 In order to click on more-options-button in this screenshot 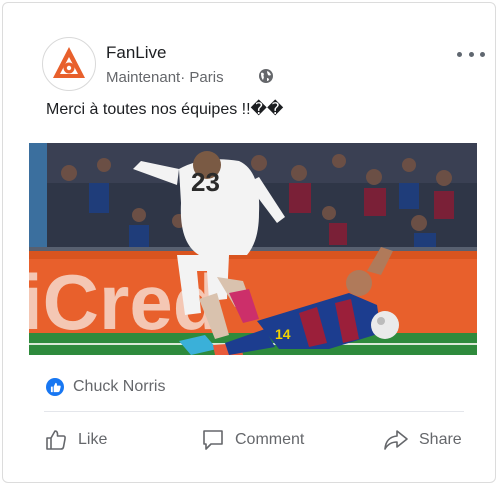, I will do `click(471, 54)`.